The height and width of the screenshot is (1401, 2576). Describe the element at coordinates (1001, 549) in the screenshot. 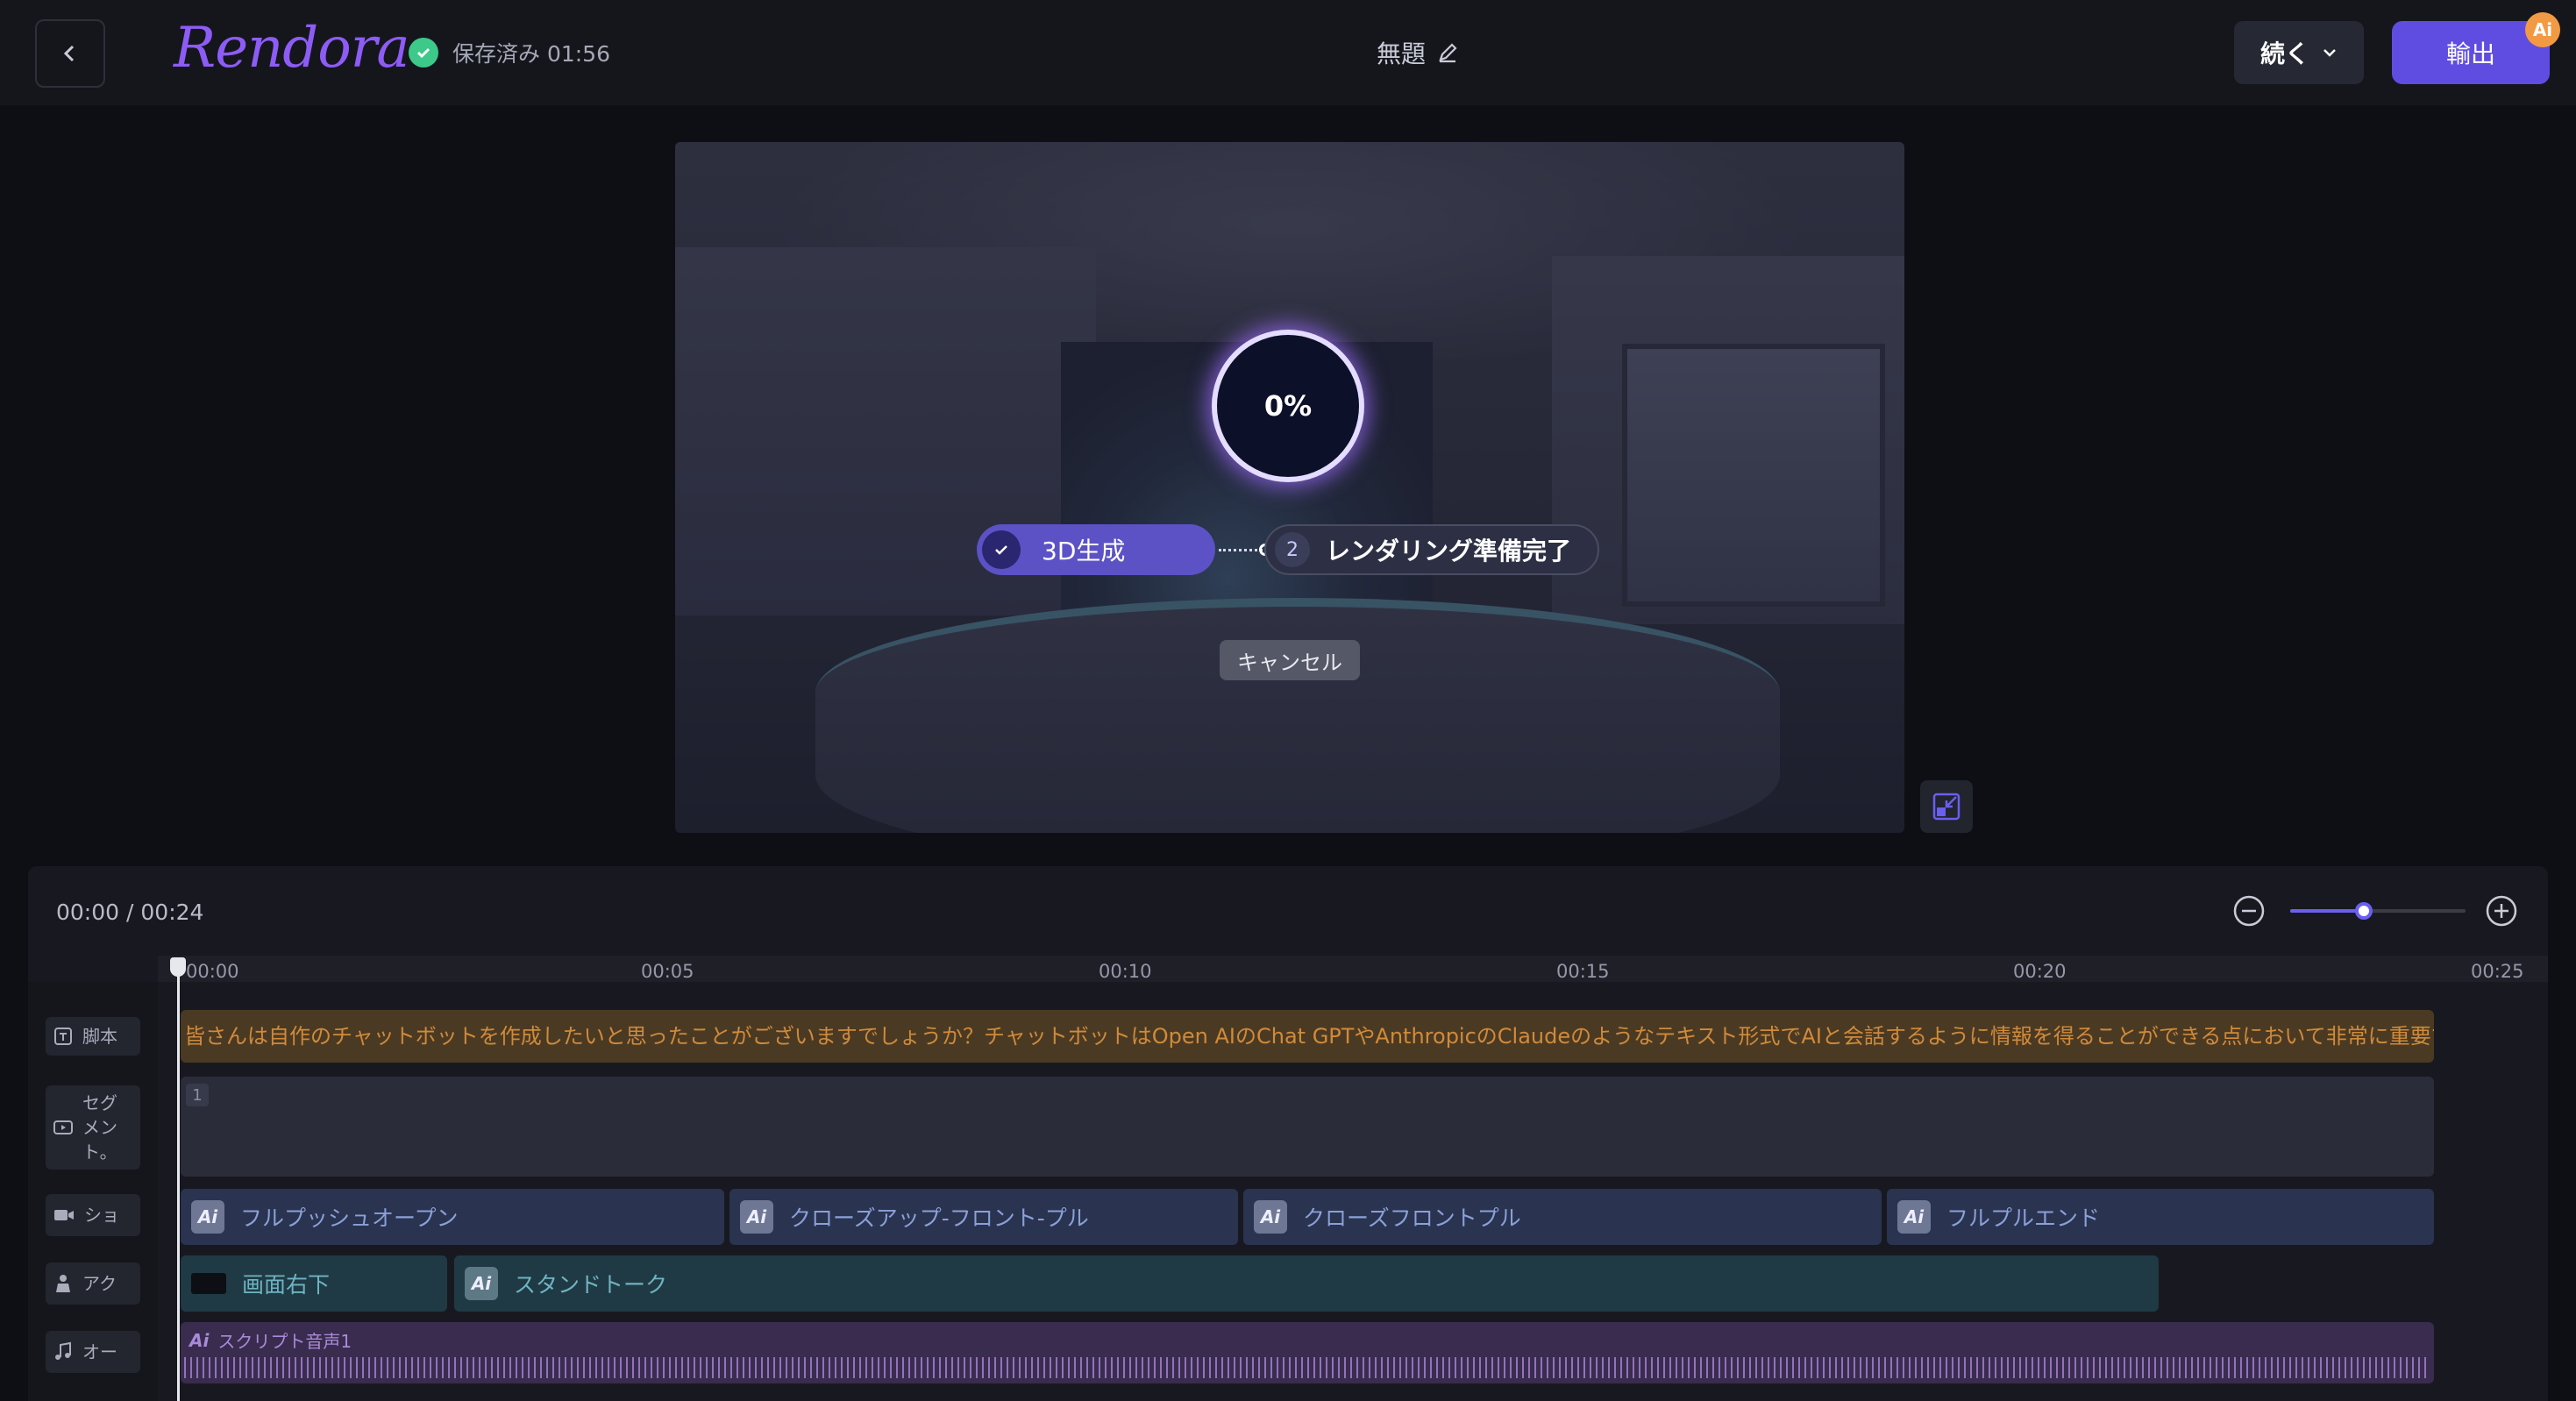

I see `check-icon` at that location.